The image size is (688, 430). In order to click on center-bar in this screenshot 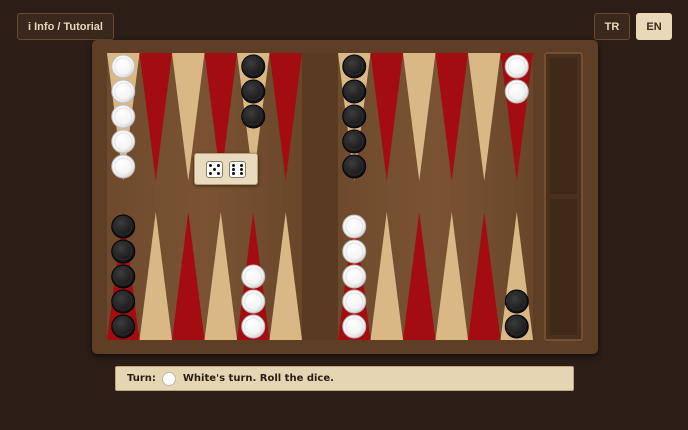, I will do `click(320, 196)`.